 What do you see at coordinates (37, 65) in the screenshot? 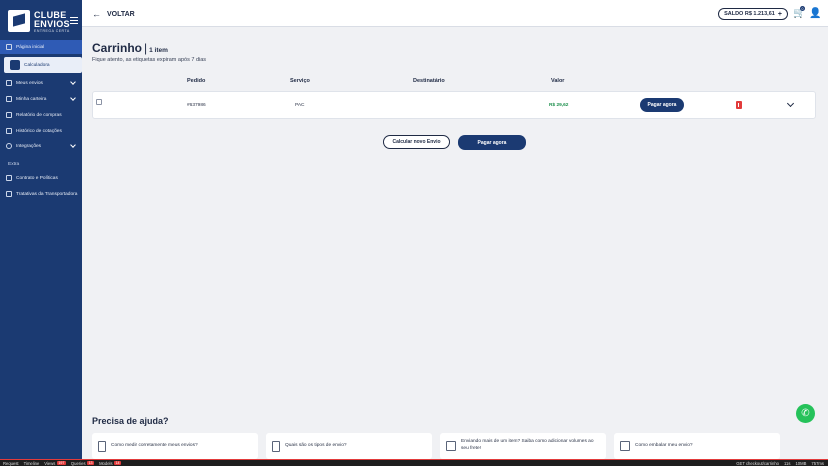
I see `sidebar-item-label: Calculadora` at bounding box center [37, 65].